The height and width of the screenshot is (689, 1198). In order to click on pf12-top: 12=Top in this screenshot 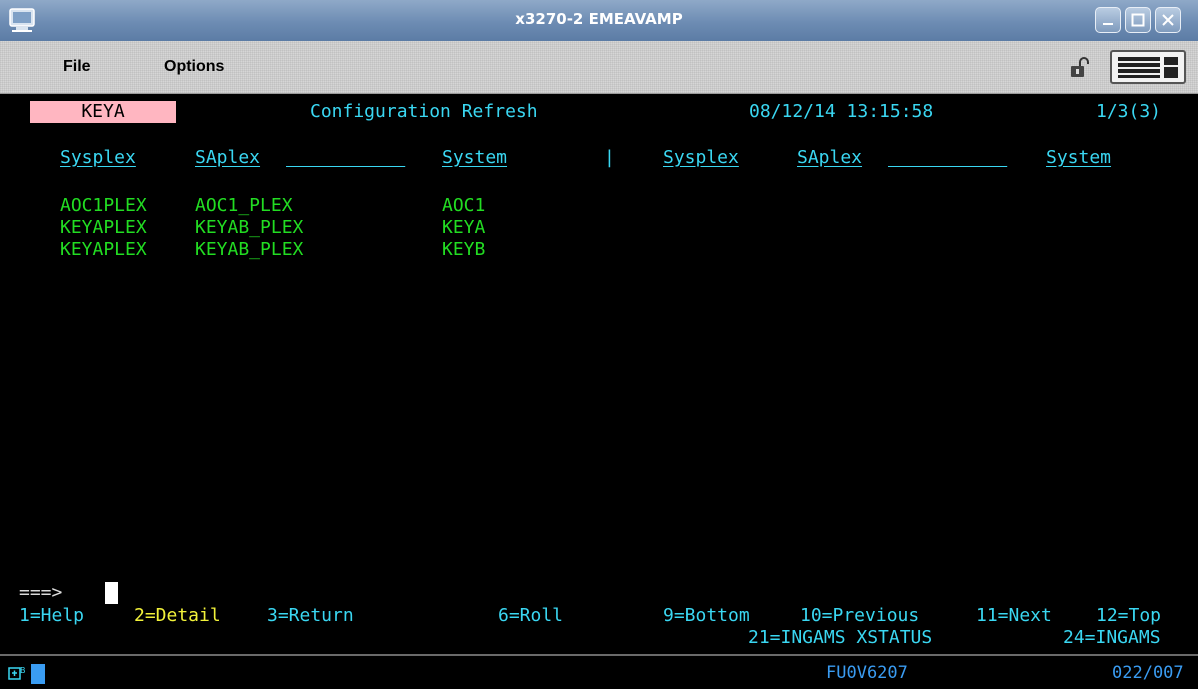, I will do `click(1128, 616)`.